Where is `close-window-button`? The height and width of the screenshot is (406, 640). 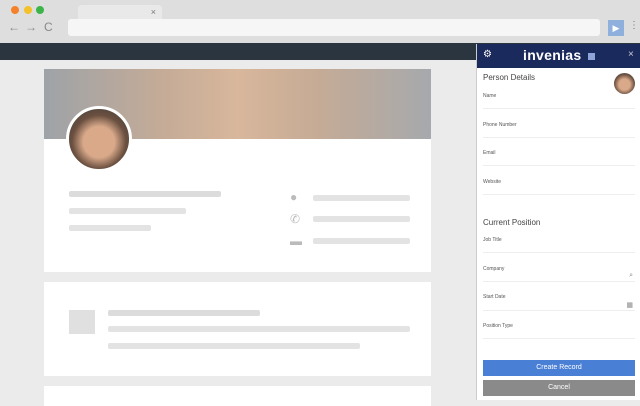 close-window-button is located at coordinates (15, 10).